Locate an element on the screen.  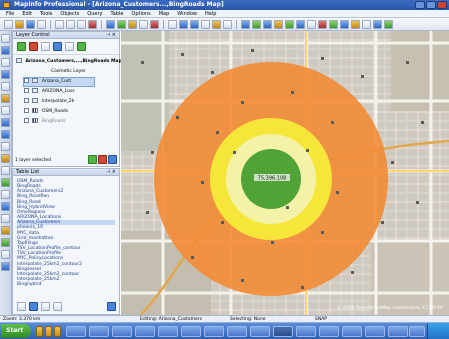
menu-tools: Tools is located at coordinates (46, 14).